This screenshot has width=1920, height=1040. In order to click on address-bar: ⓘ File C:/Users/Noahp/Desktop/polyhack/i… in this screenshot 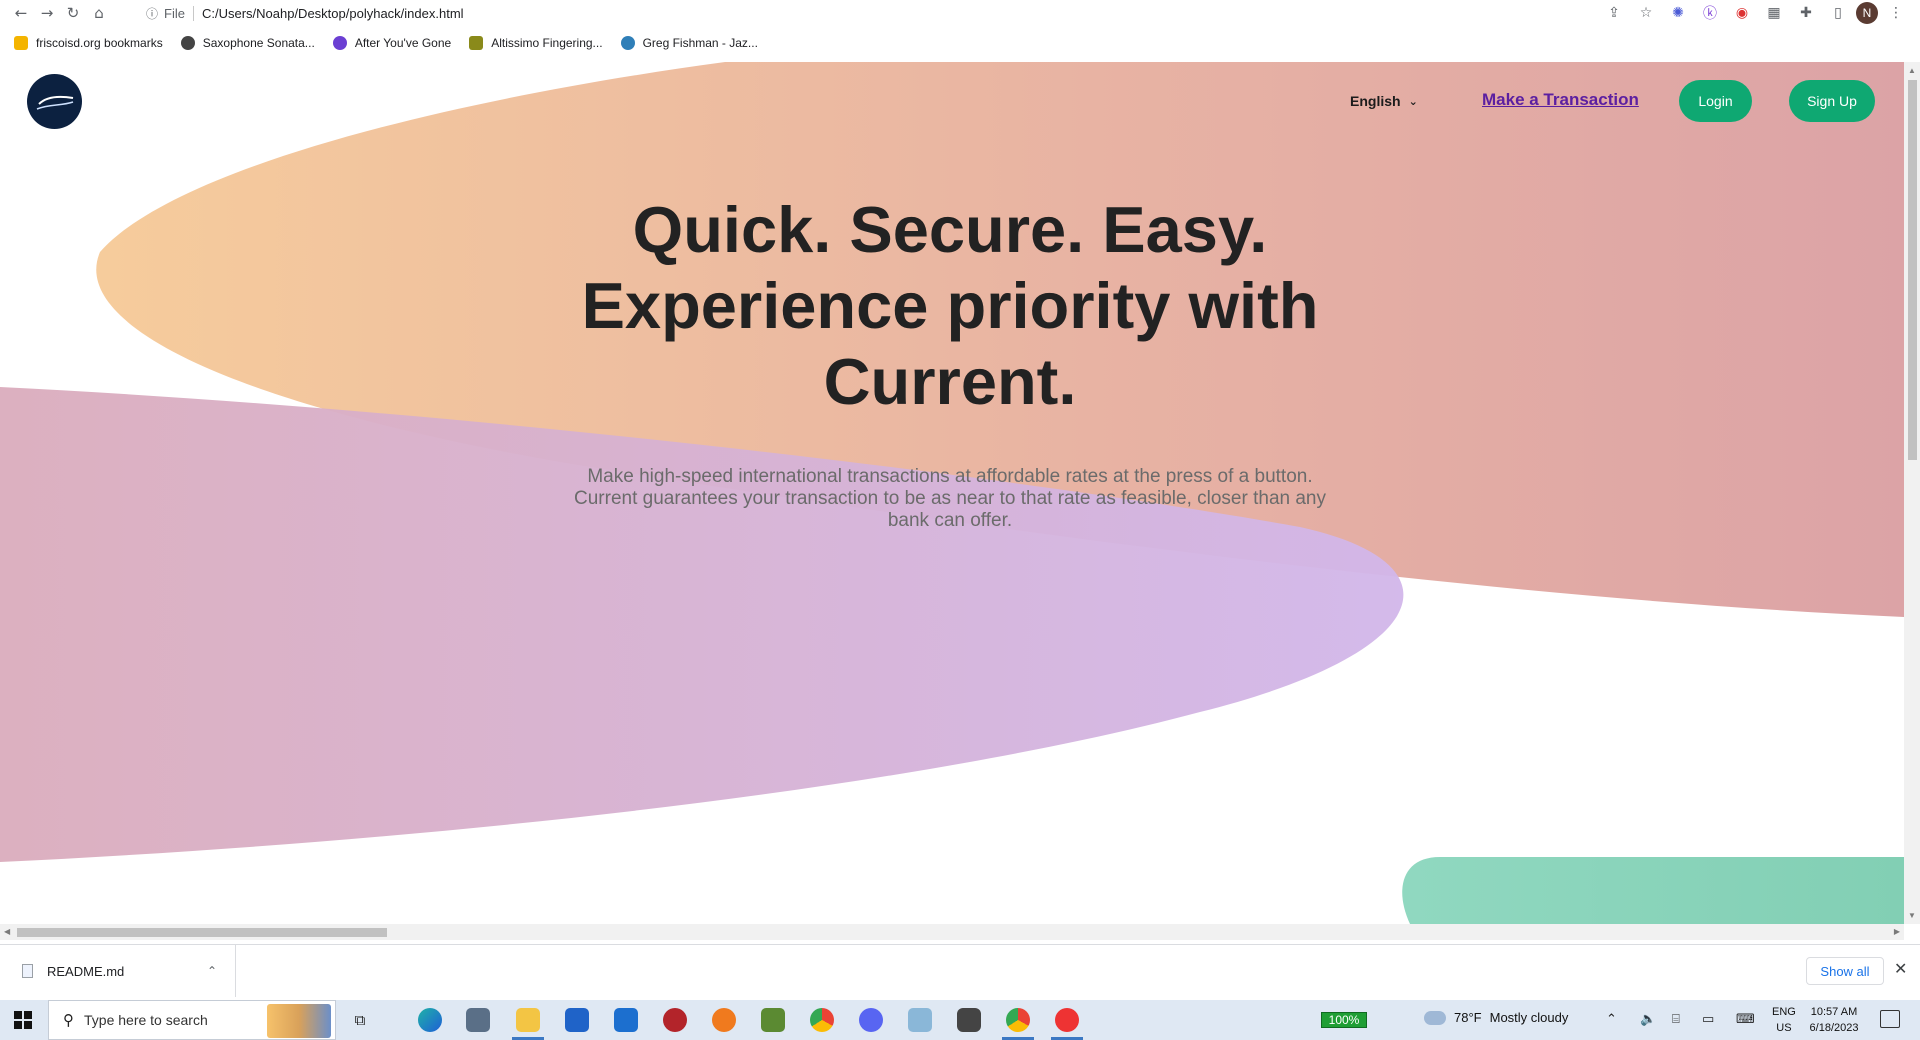, I will do `click(896, 13)`.